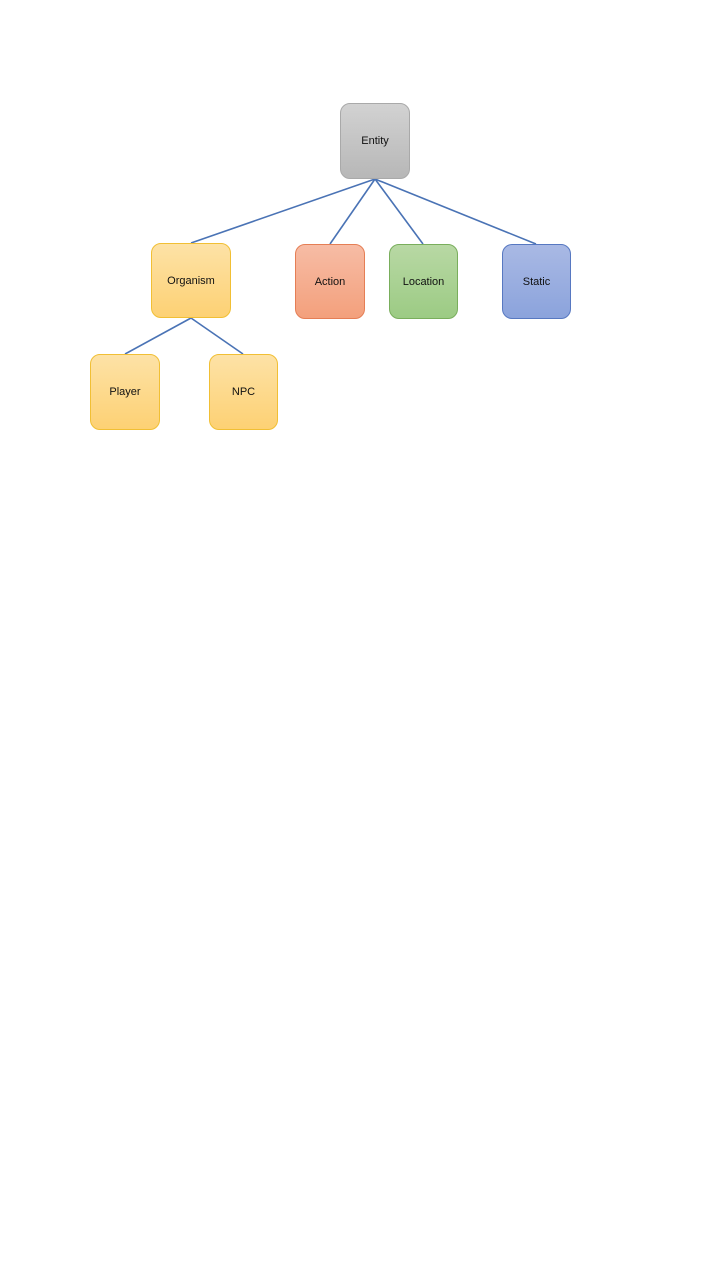 This screenshot has height=1280, width=720. I want to click on node-static: Static, so click(536, 281).